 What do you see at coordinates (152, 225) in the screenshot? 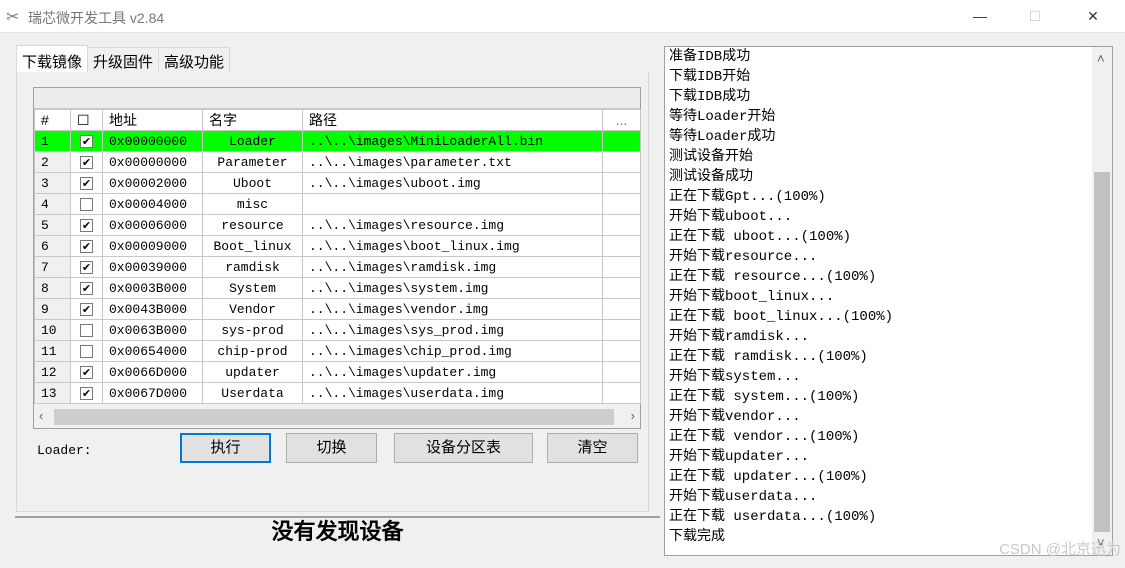
I see `row-address: 0x00006000` at bounding box center [152, 225].